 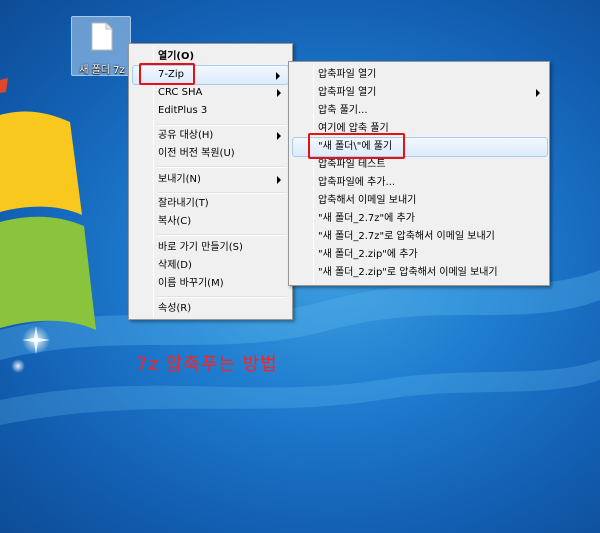 I want to click on annotation-box-7zip, so click(x=167, y=74).